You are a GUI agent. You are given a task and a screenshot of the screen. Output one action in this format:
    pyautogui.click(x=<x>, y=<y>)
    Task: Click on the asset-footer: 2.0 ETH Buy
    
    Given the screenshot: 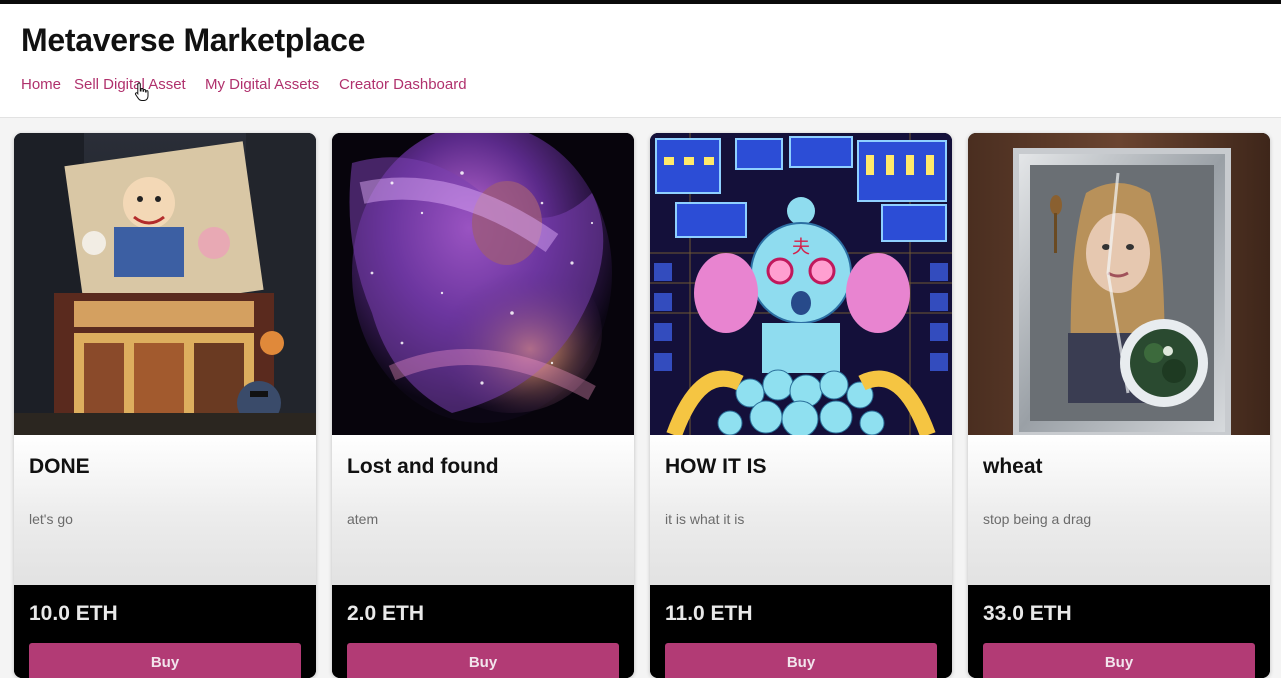 What is the action you would take?
    pyautogui.click(x=483, y=631)
    